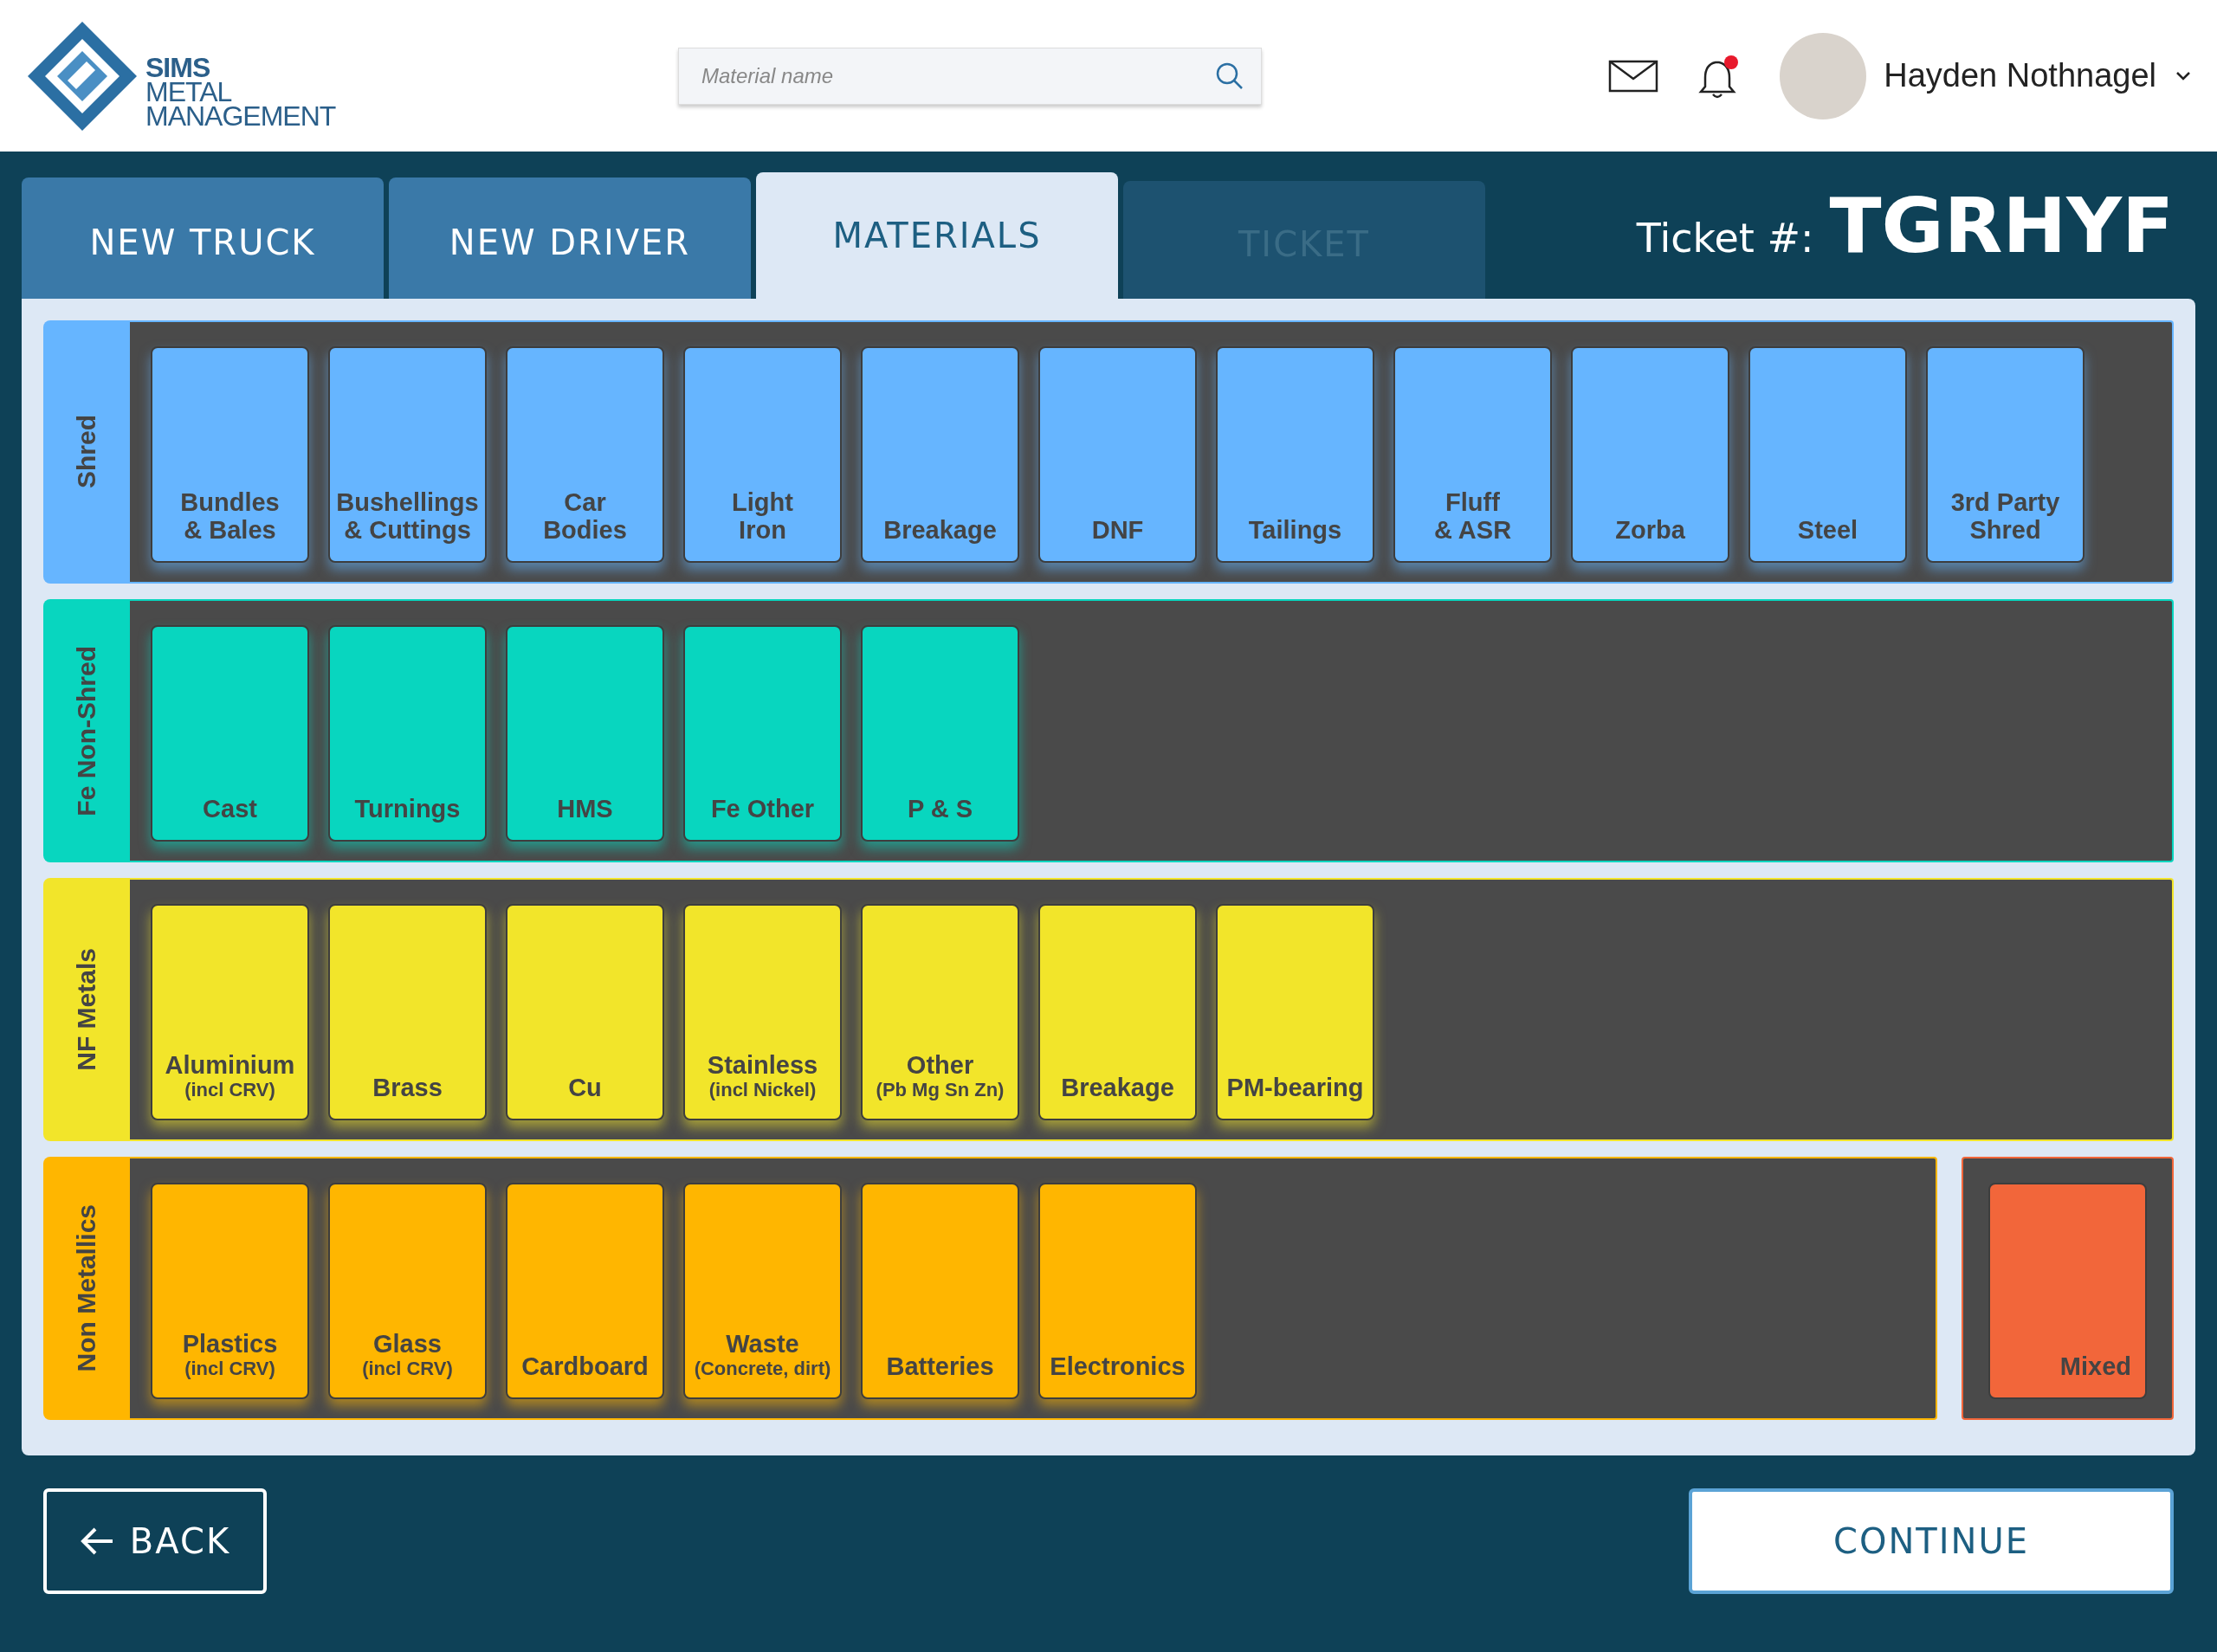 The height and width of the screenshot is (1652, 2217). What do you see at coordinates (762, 1291) in the screenshot?
I see `material-tile: Waste (Concrete, dirt)` at bounding box center [762, 1291].